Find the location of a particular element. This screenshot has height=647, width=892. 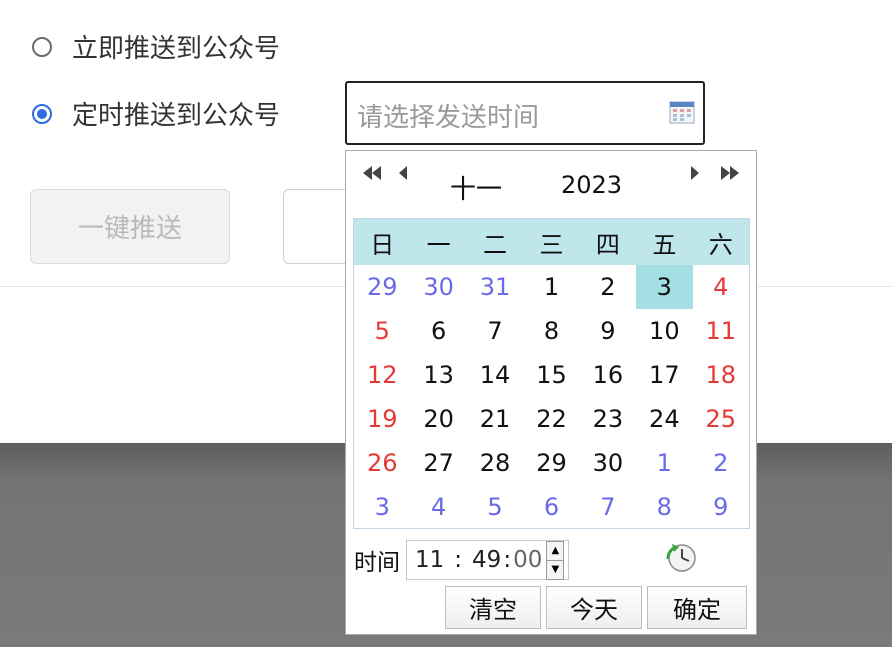

weekday-label: 六 is located at coordinates (720, 242).